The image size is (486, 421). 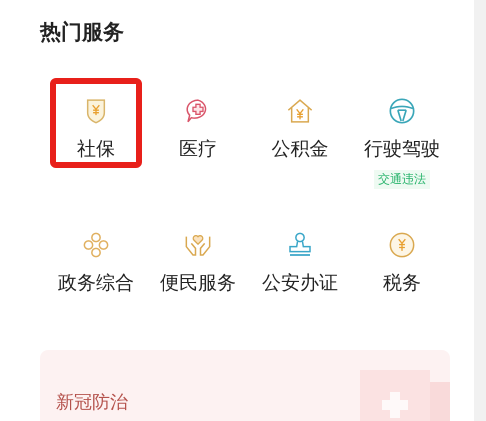 I want to click on service-label: 公积金, so click(x=300, y=149).